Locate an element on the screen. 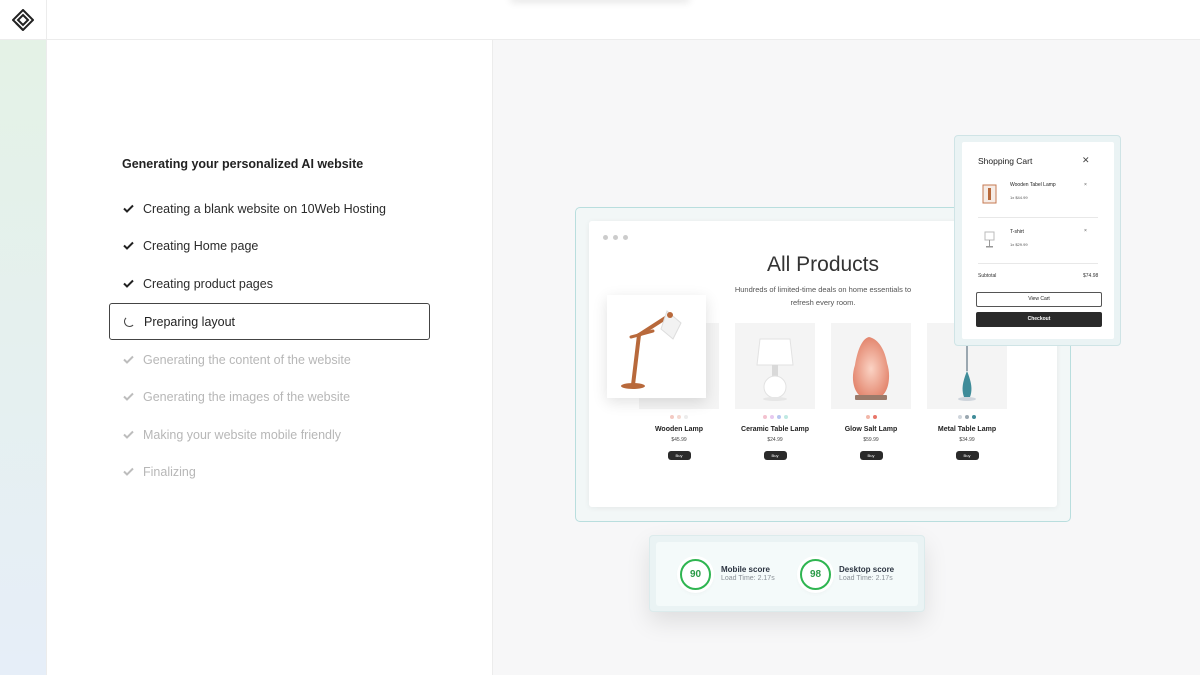 The width and height of the screenshot is (1200, 675). step-product-pages: Creating product pages is located at coordinates (269, 283).